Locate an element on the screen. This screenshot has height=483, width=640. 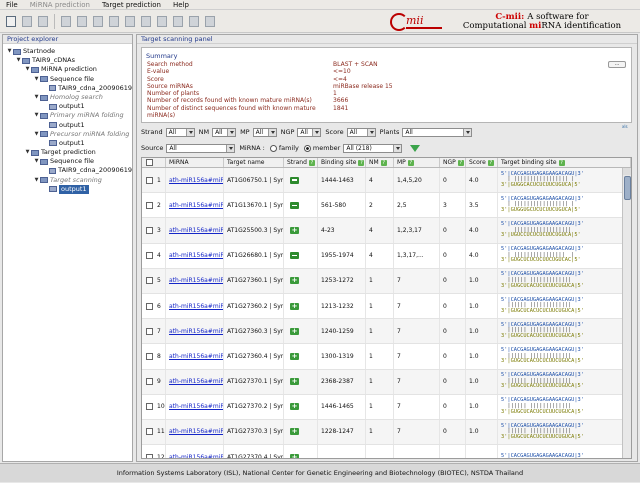
precursor-folding-icon is located at coordinates (97, 21).